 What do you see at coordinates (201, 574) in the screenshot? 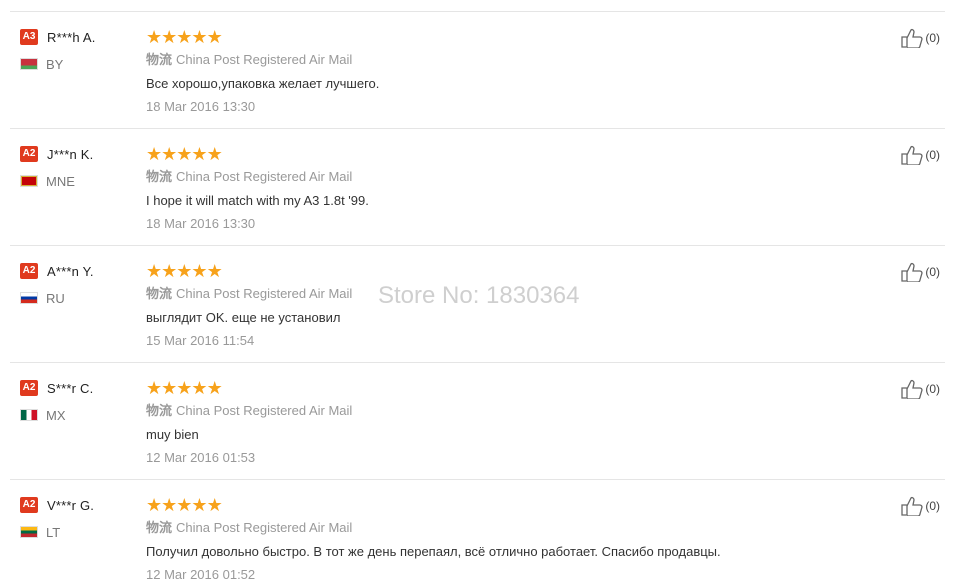
I see `review-date: 12 Mar 2016 01:52` at bounding box center [201, 574].